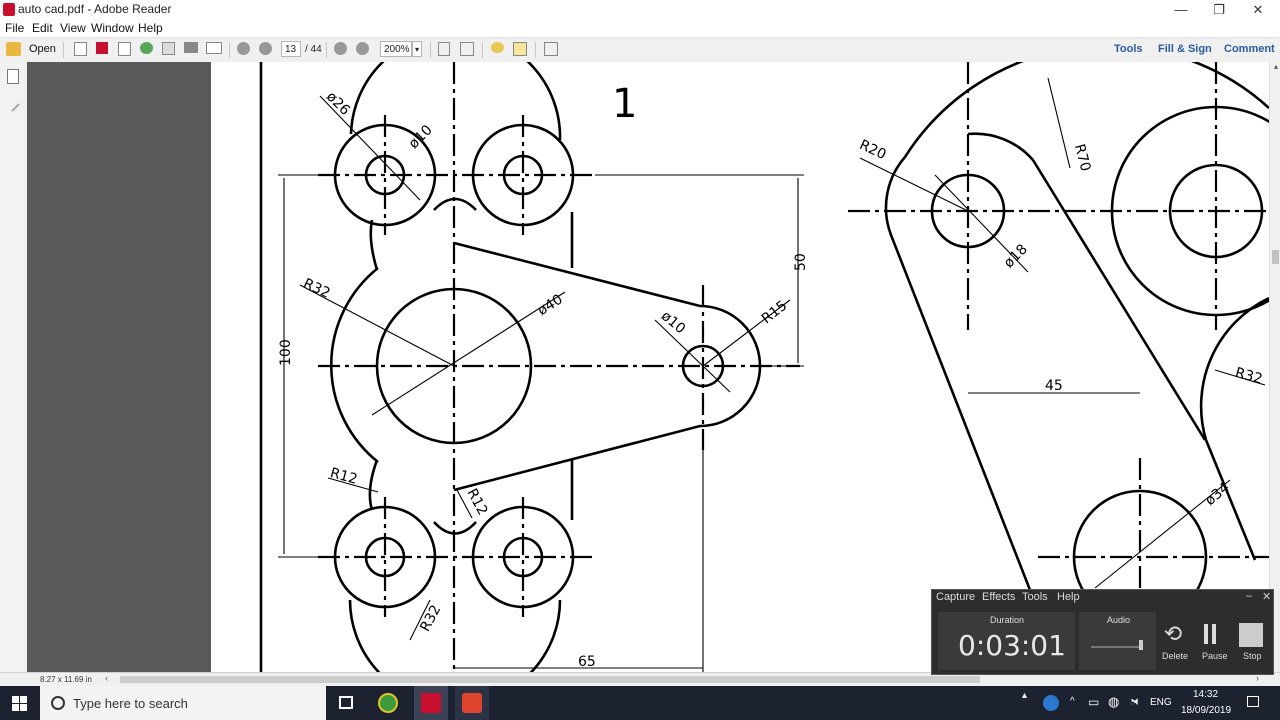 This screenshot has width=1280, height=720. I want to click on help-icon, so click(1051, 703).